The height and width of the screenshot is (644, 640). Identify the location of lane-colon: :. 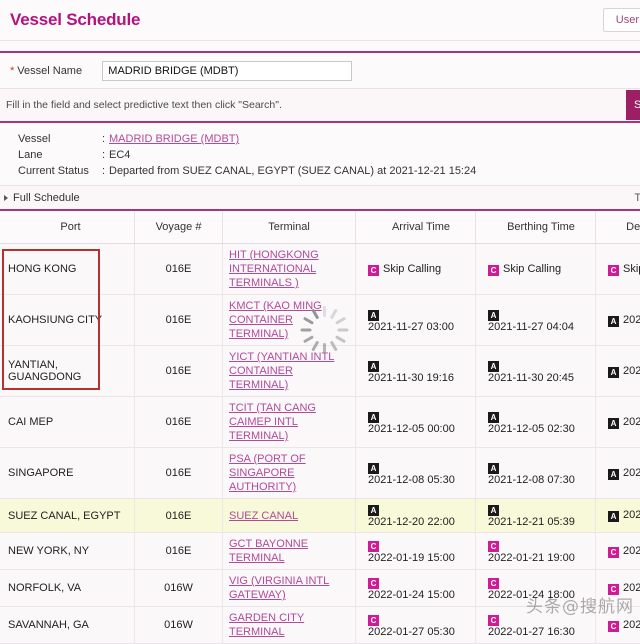
(105, 155).